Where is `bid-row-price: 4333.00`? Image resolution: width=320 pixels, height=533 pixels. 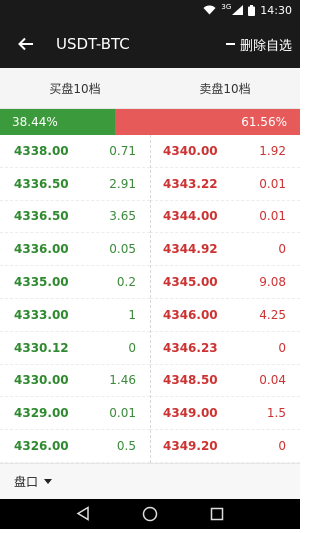
bid-row-price: 4333.00 is located at coordinates (41, 314).